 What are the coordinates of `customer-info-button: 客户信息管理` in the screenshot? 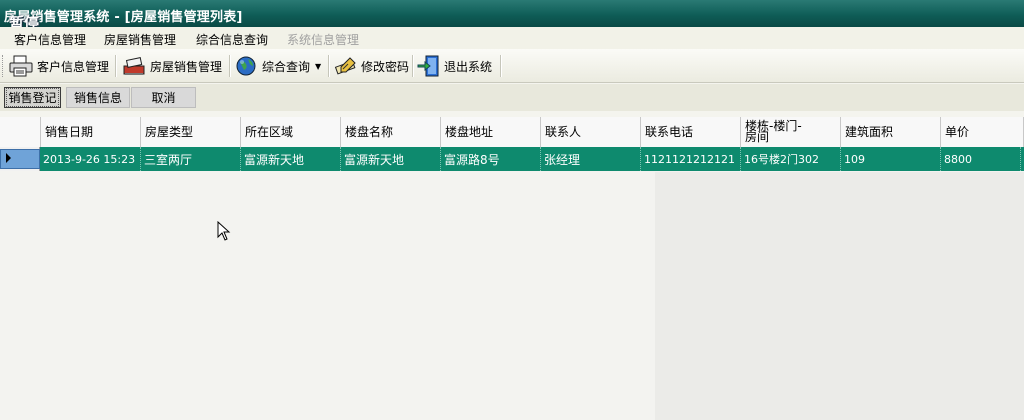 It's located at (58, 66).